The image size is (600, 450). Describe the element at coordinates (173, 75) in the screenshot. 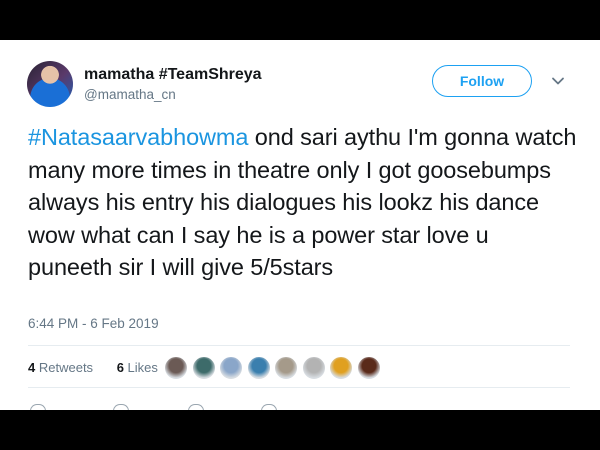

I see `display-name: mamatha #TeamShreya` at that location.